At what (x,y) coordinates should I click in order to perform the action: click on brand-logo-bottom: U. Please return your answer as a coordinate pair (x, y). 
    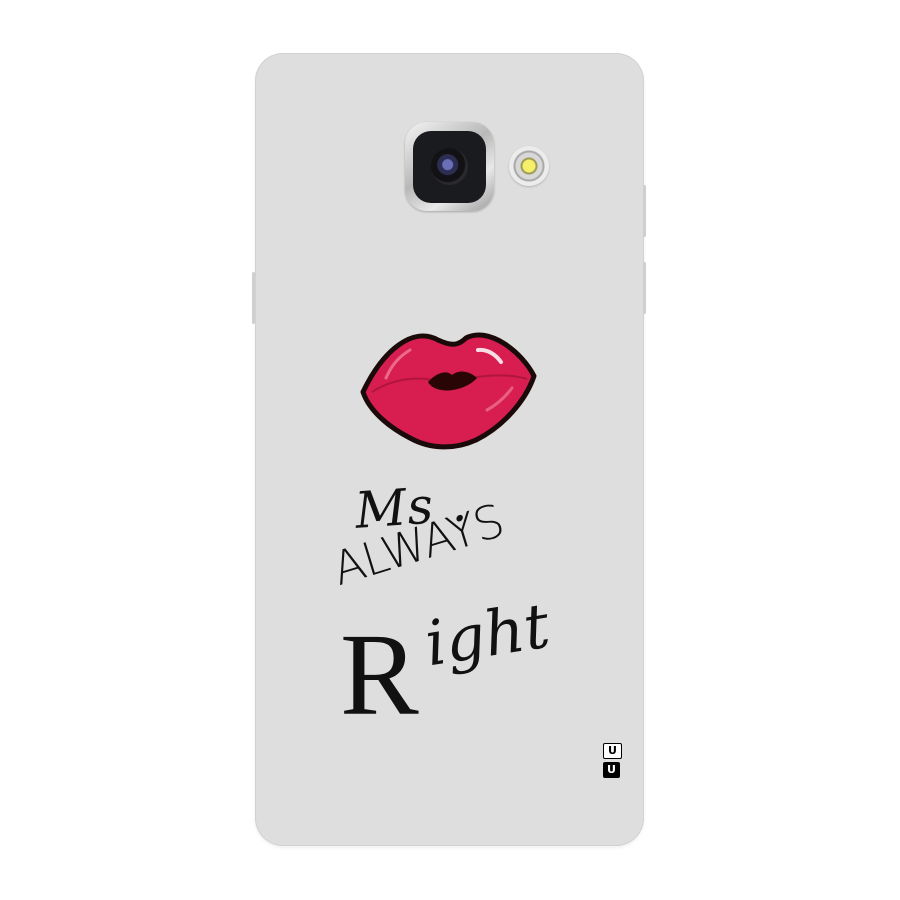
    Looking at the image, I should click on (611, 770).